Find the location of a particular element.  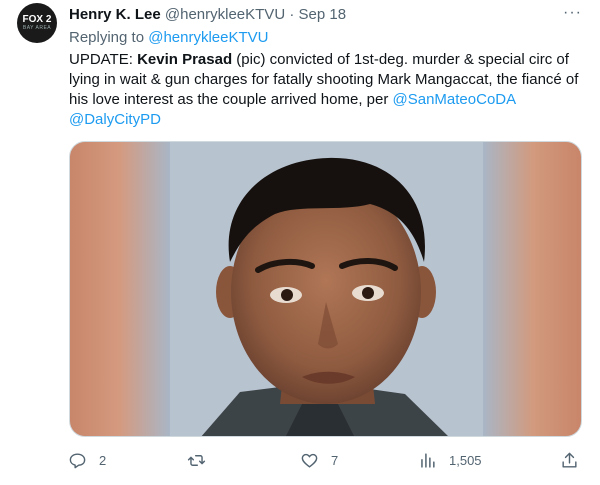

mention-sanmateocoda: @SanMateoCoDA is located at coordinates (455, 99).